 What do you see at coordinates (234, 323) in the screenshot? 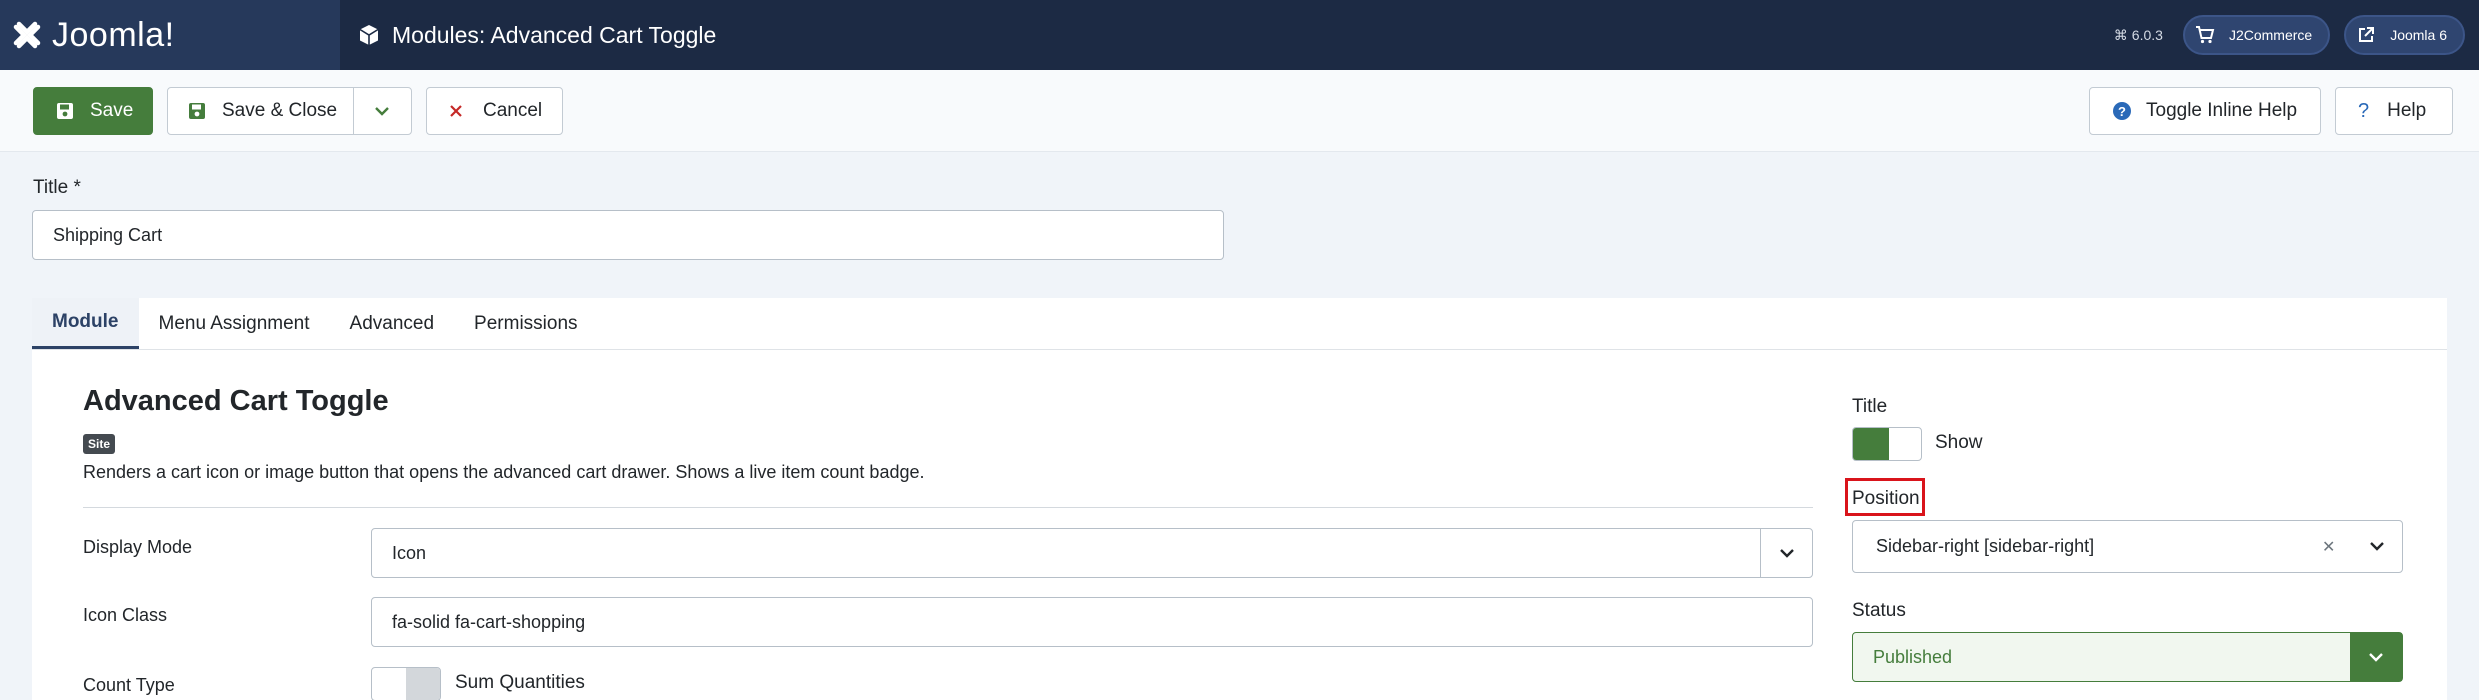
I see `tab-menu-assignment: Menu Assignment` at bounding box center [234, 323].